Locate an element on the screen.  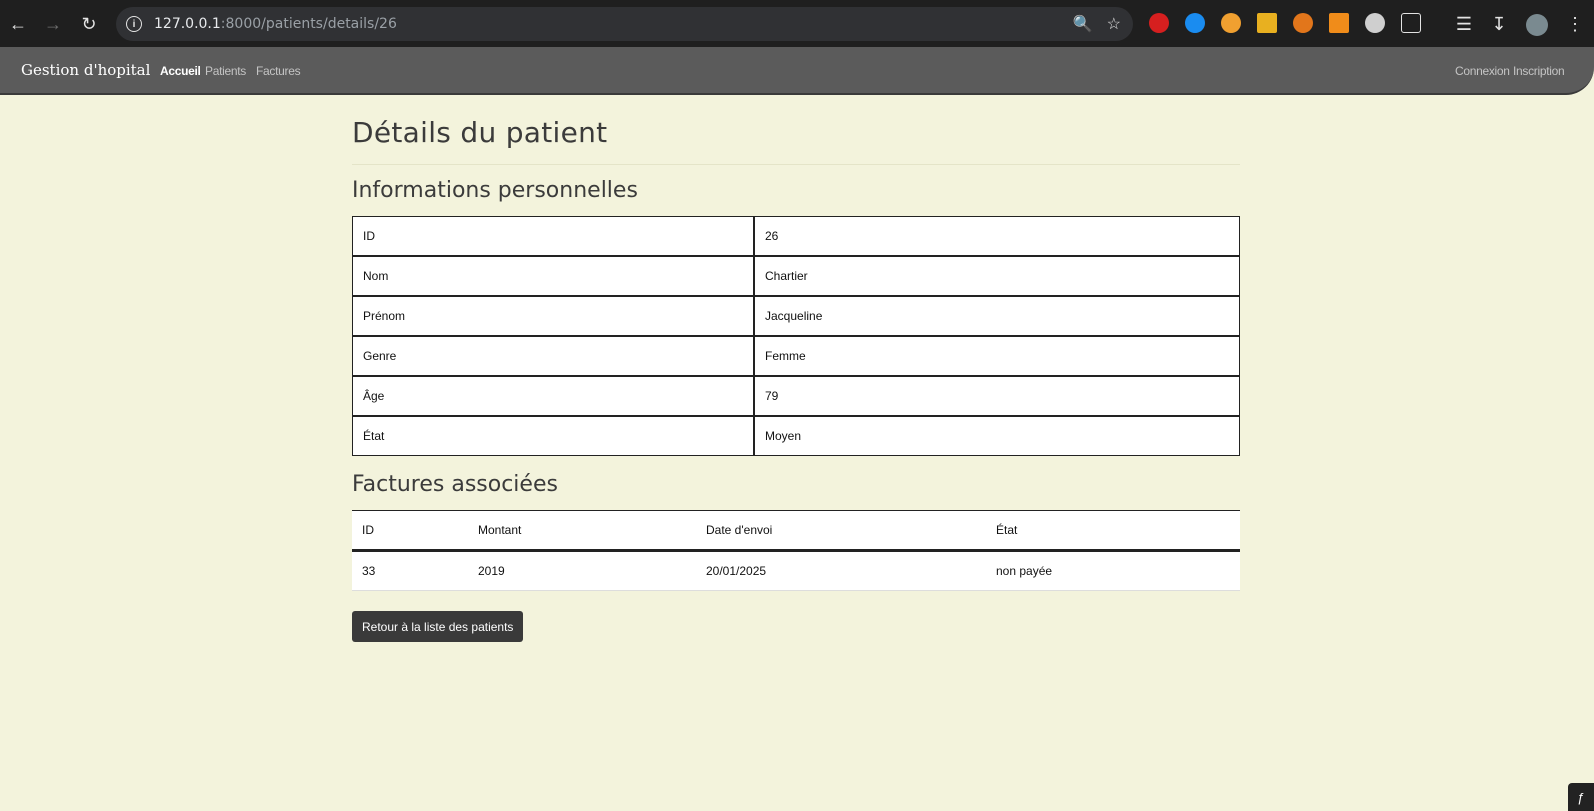
table-row: Genre Femme is located at coordinates (796, 356).